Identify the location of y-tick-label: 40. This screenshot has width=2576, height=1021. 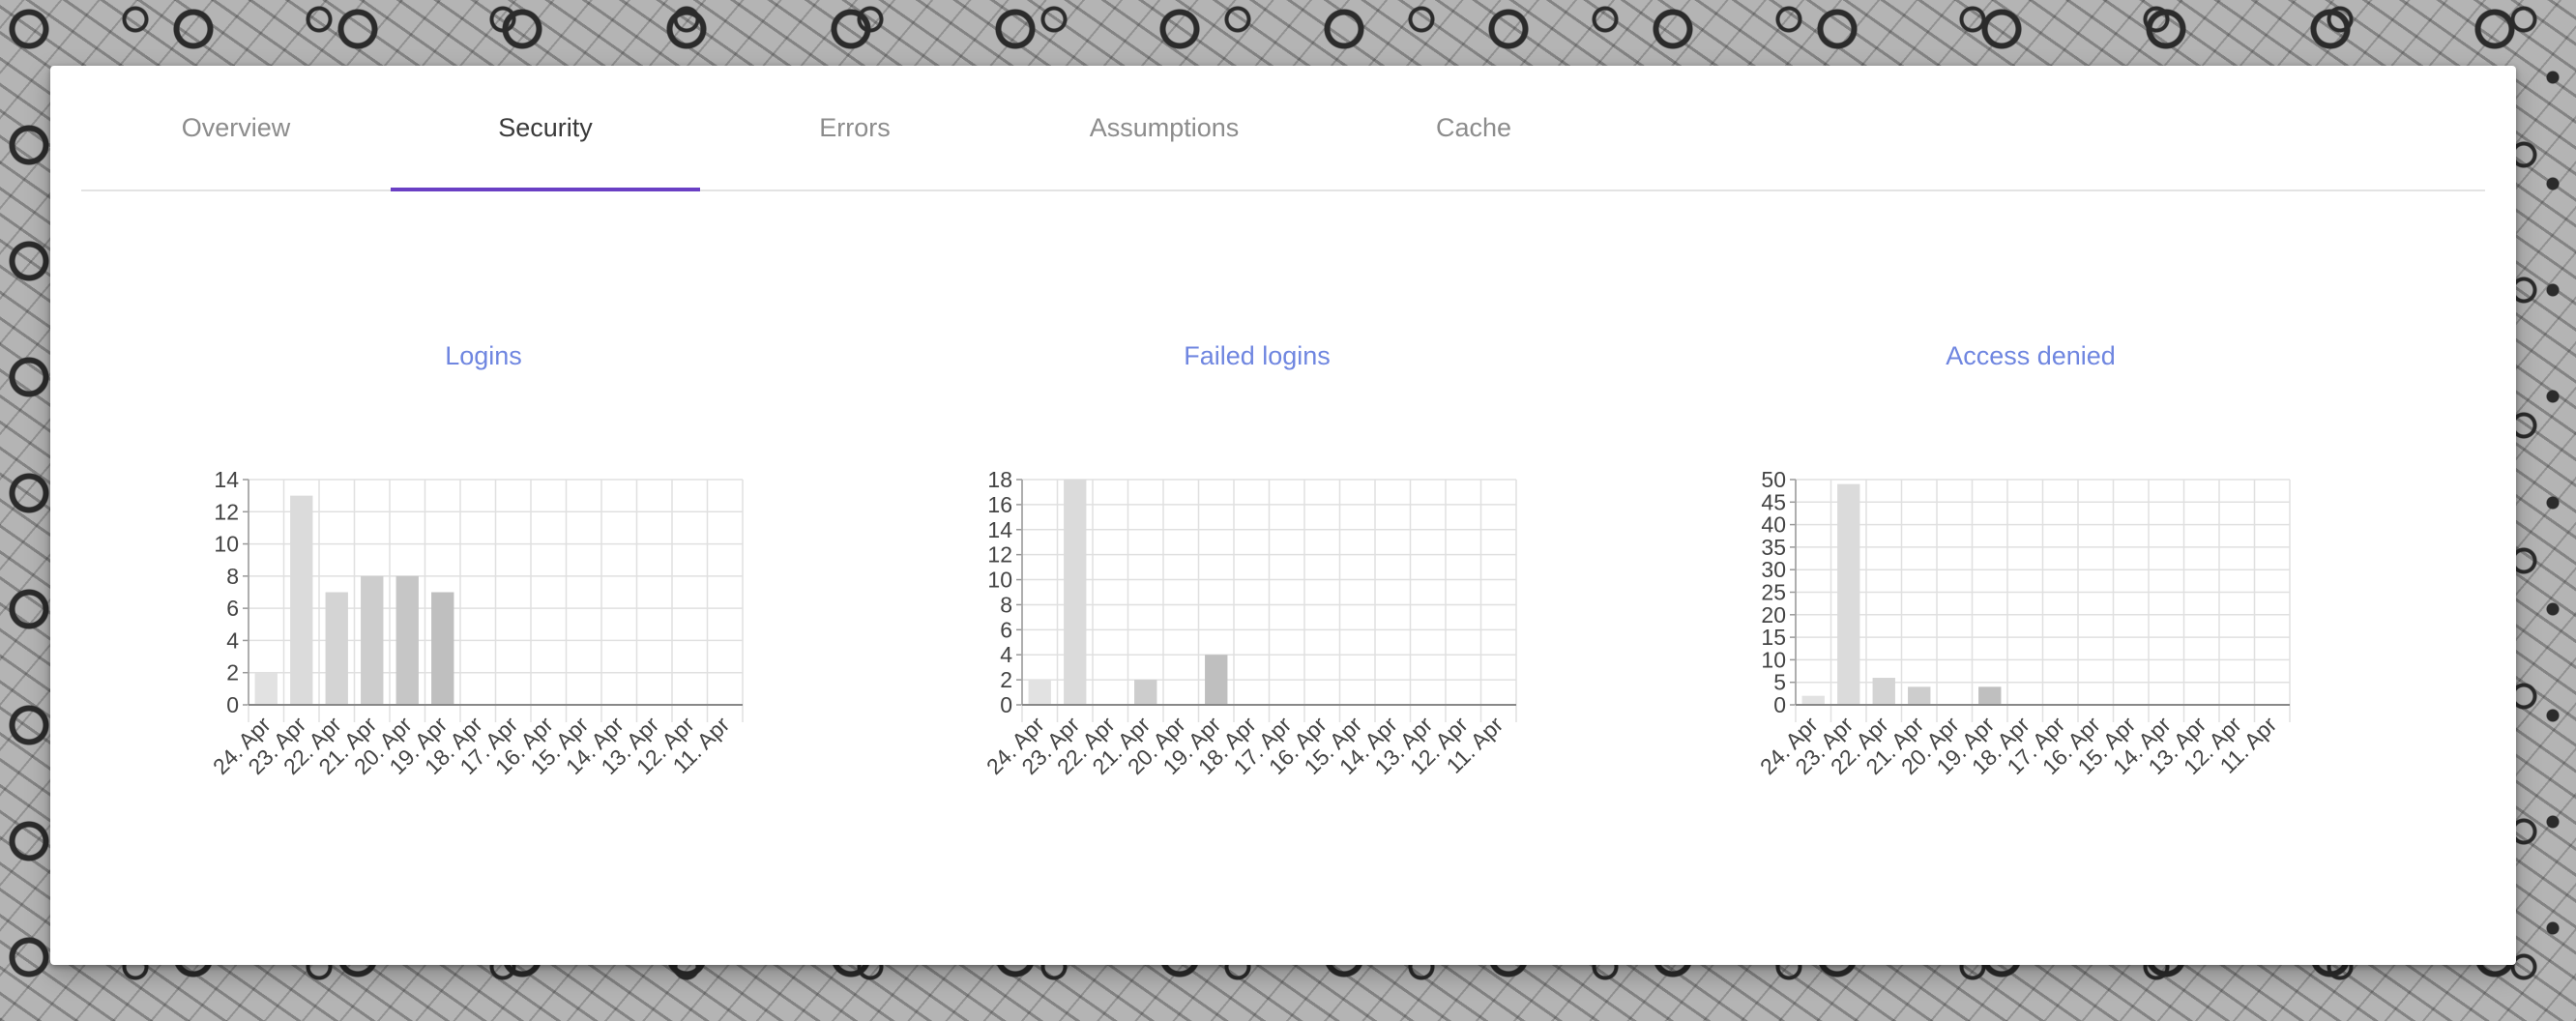
(1773, 525).